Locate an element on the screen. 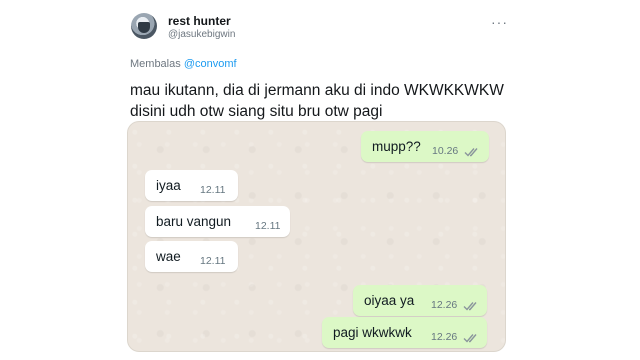 This screenshot has height=360, width=640. message-text: pagi wkwkwk is located at coordinates (372, 332).